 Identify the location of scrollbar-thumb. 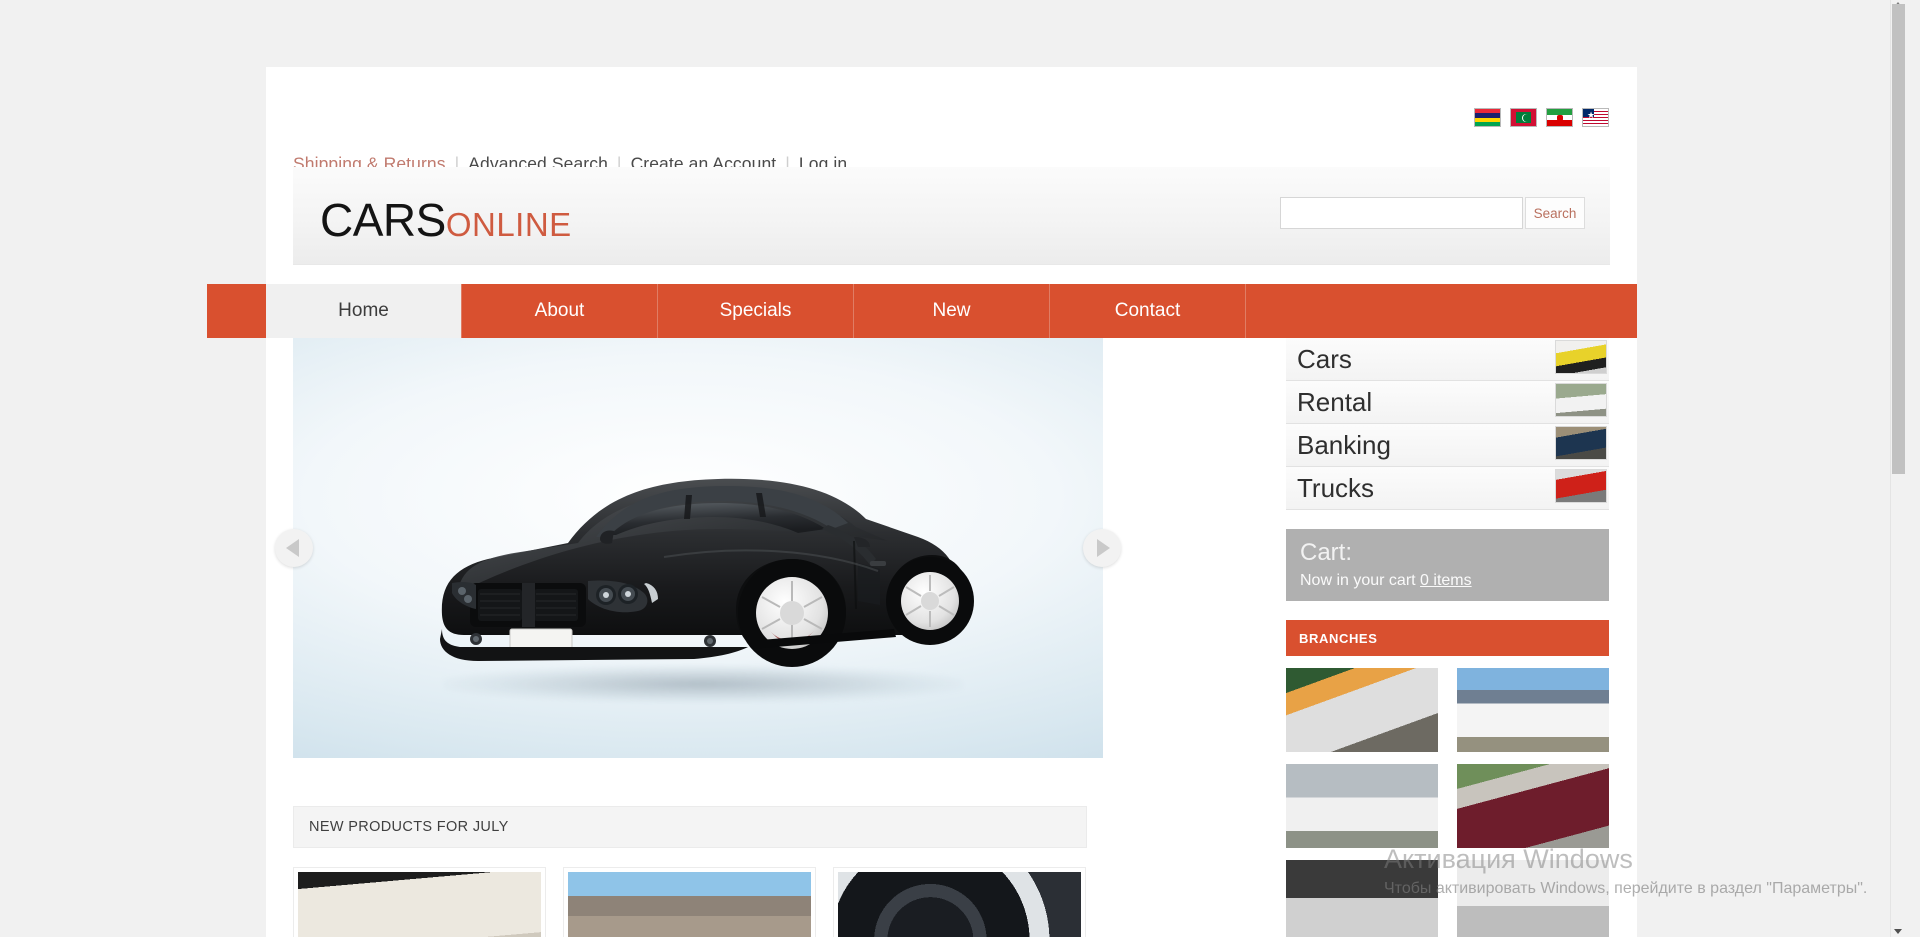
(1898, 239).